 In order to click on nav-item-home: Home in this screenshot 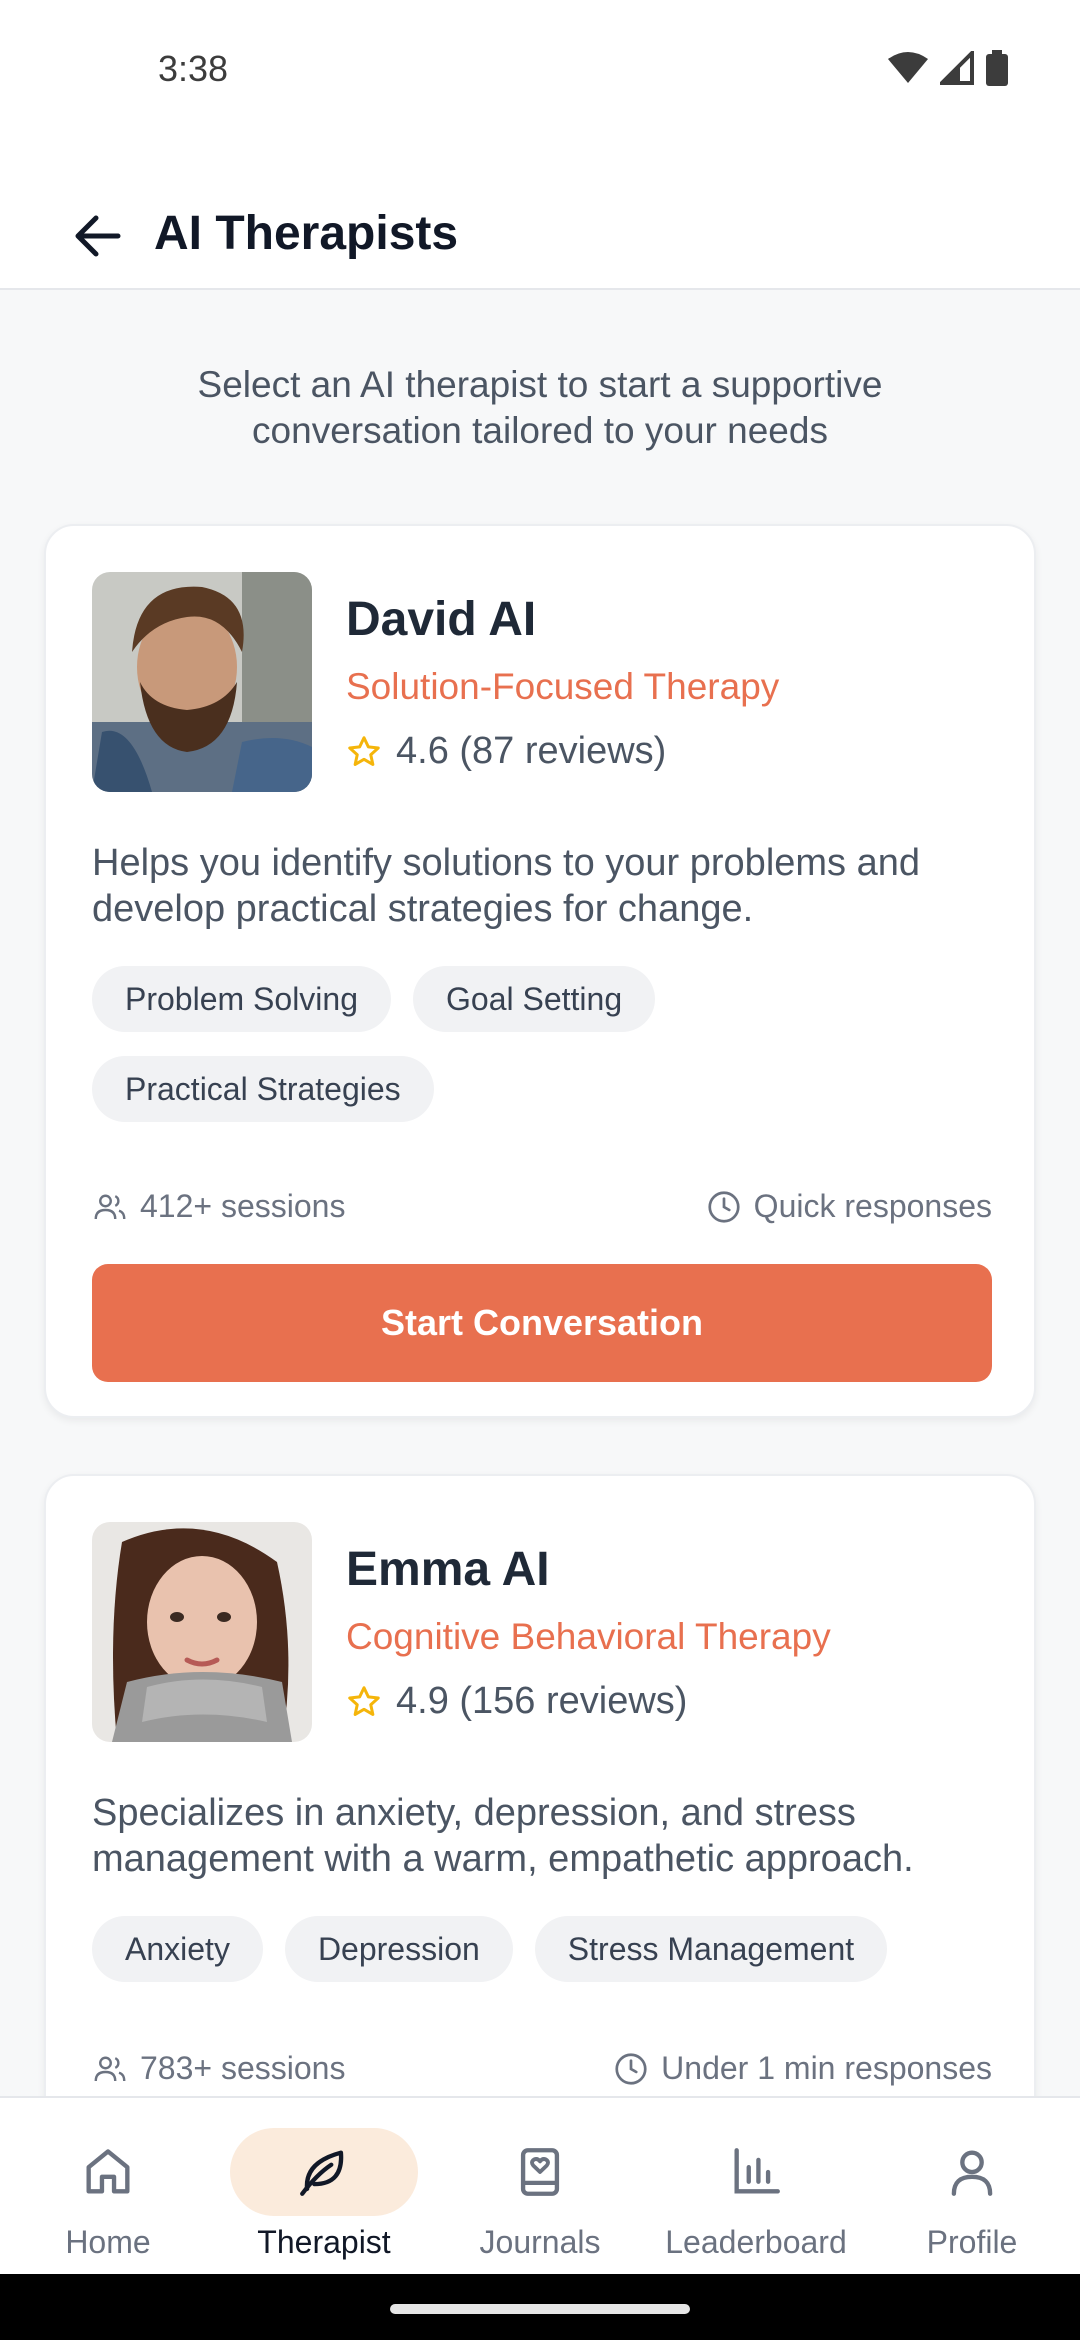, I will do `click(108, 2187)`.